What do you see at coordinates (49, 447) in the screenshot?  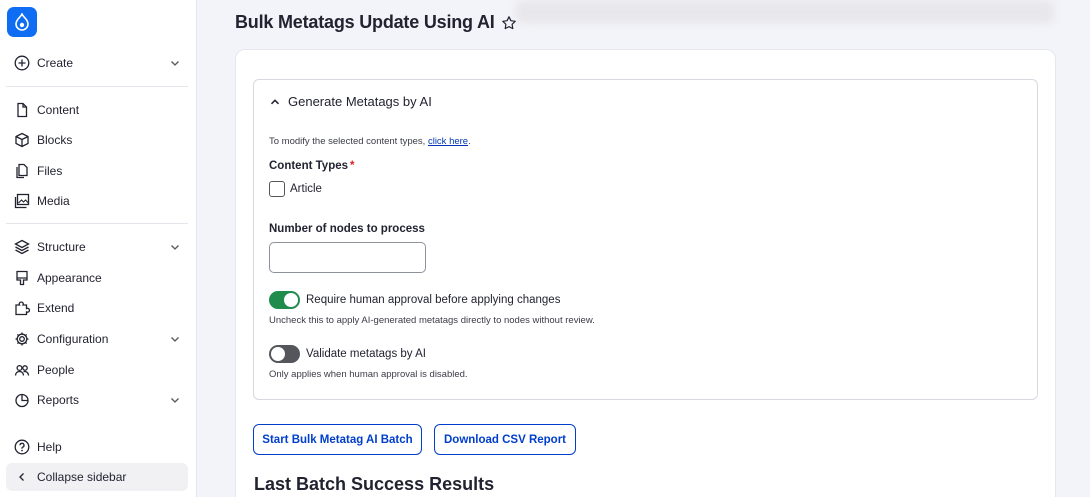 I see `sidebar-item-label: Help` at bounding box center [49, 447].